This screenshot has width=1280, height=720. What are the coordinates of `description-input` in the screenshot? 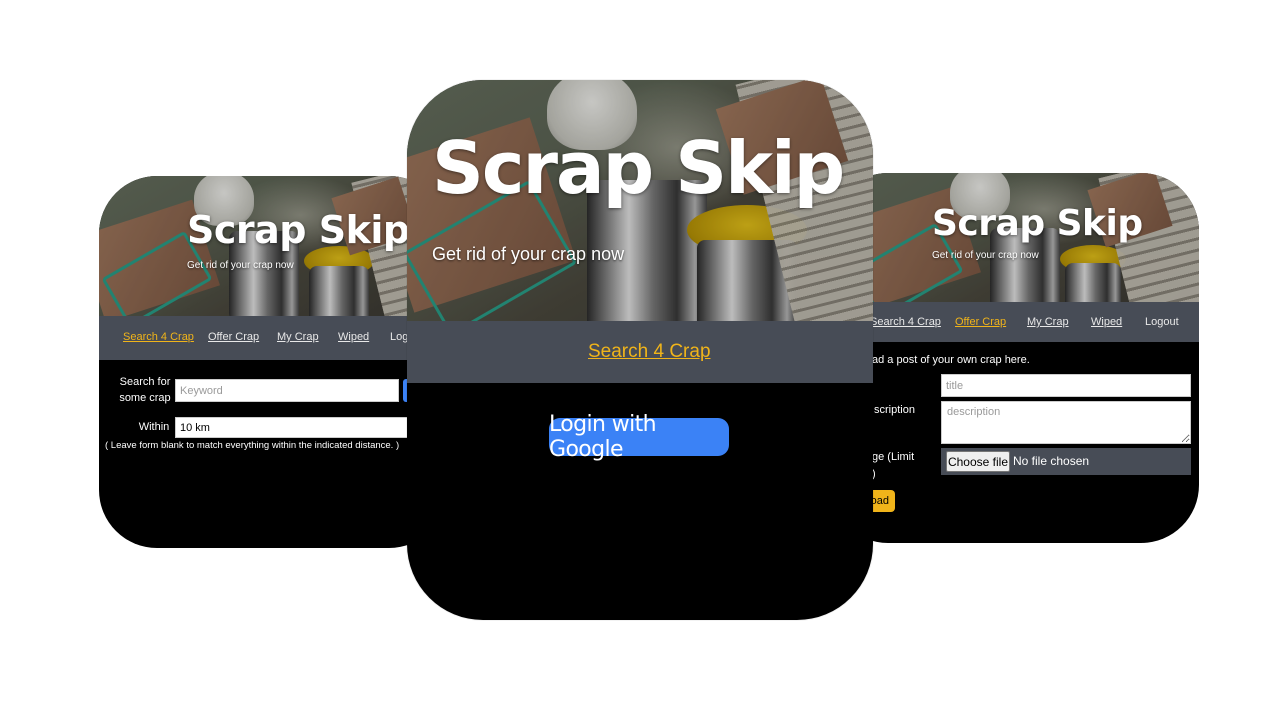 It's located at (1066, 422).